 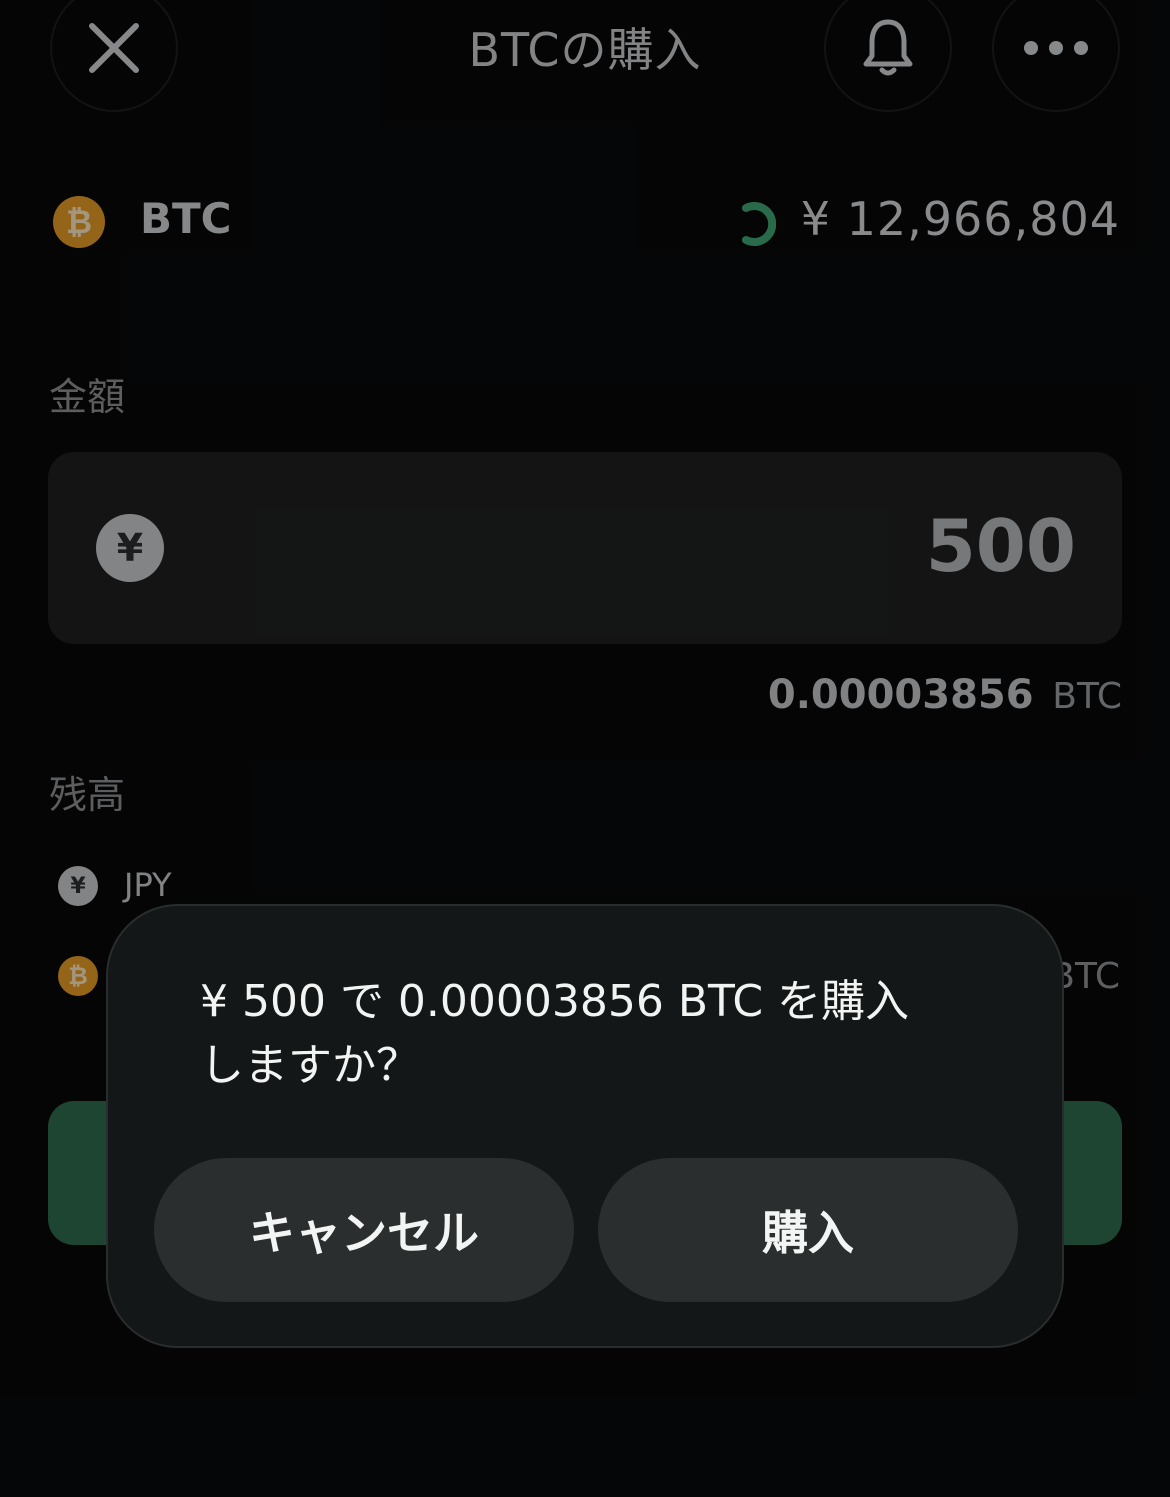 I want to click on dialog-message-line2: しますか？, so click(x=310, y=1065).